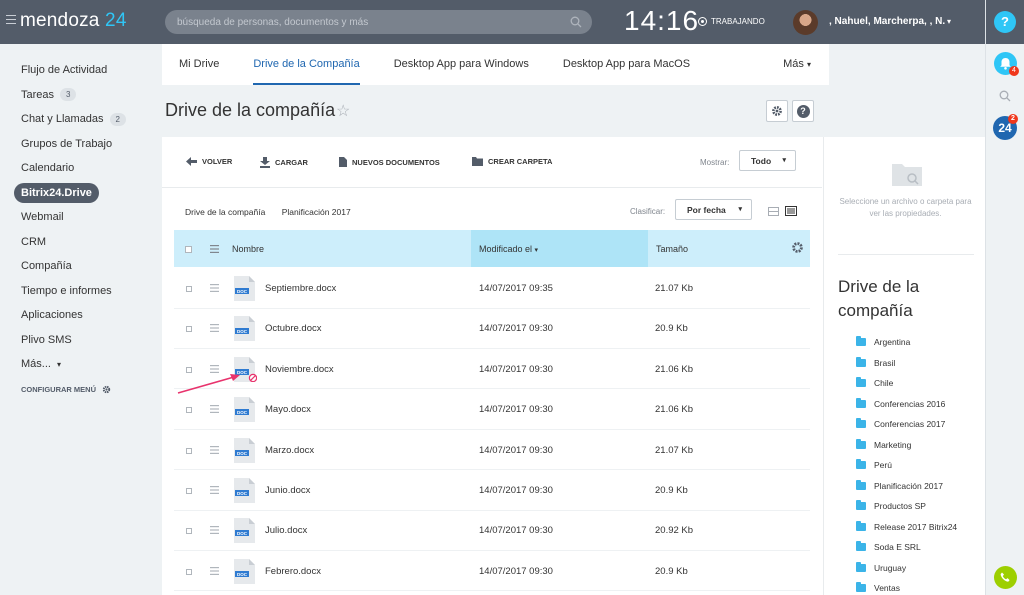  Describe the element at coordinates (906, 547) in the screenshot. I see `folder-item: Soda E SRL` at that location.